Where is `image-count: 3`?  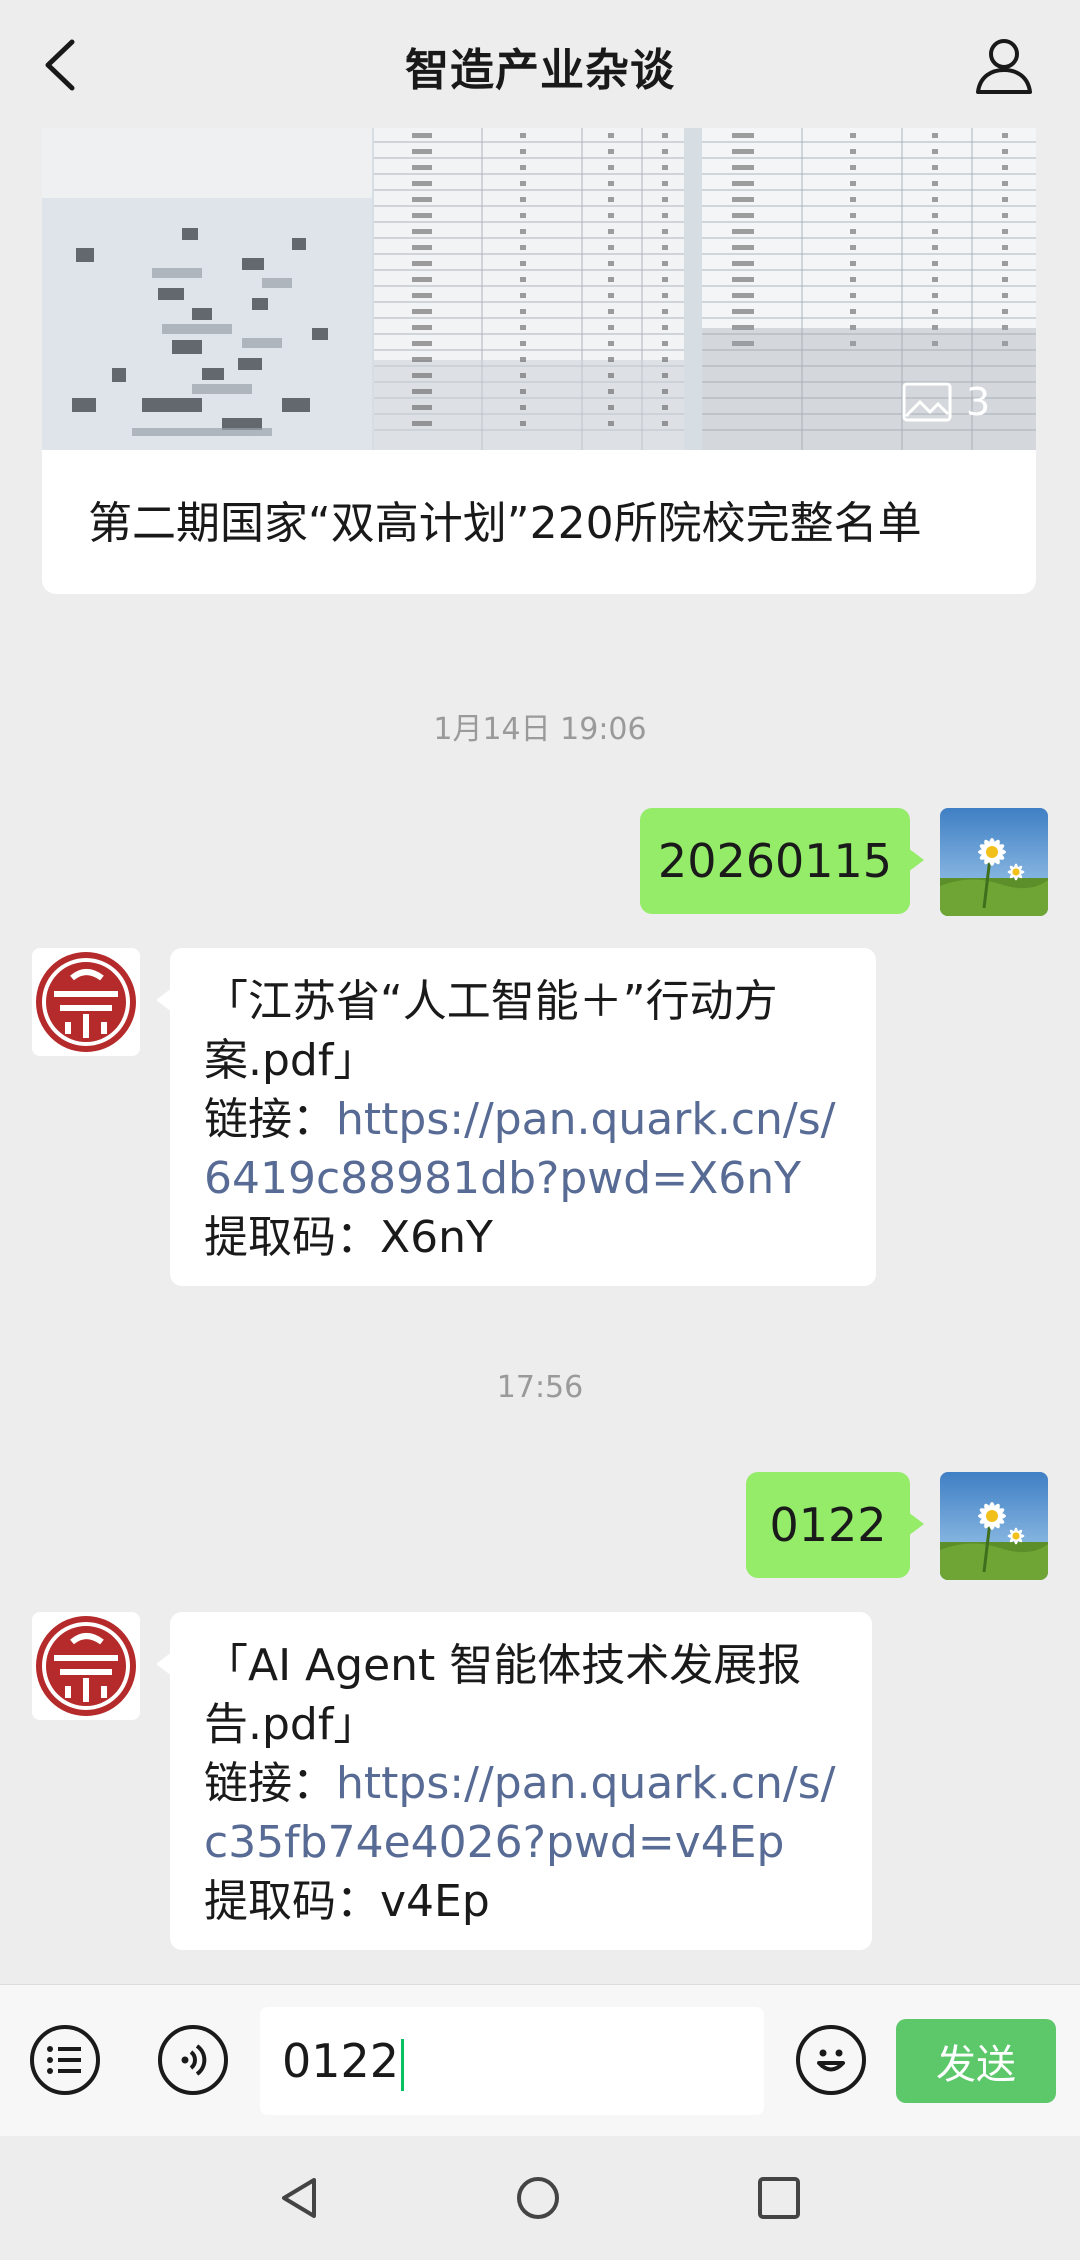
image-count: 3 is located at coordinates (978, 402).